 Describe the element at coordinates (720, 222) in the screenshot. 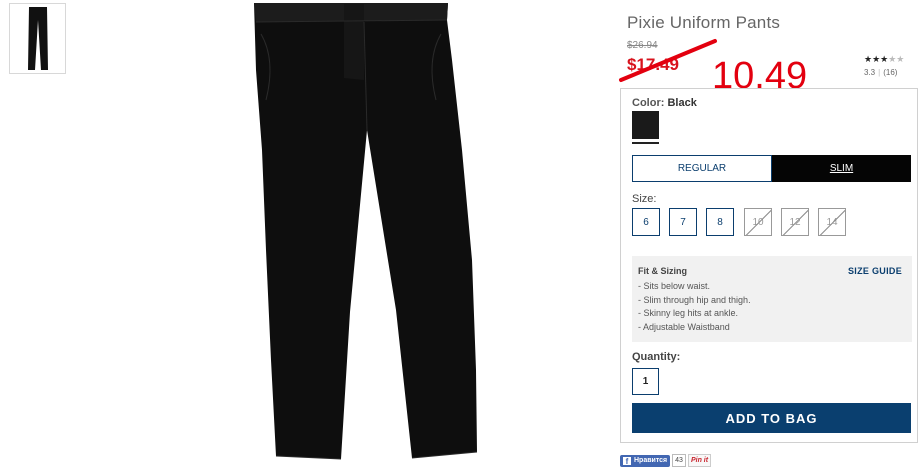

I see `size-option-8: 8` at that location.